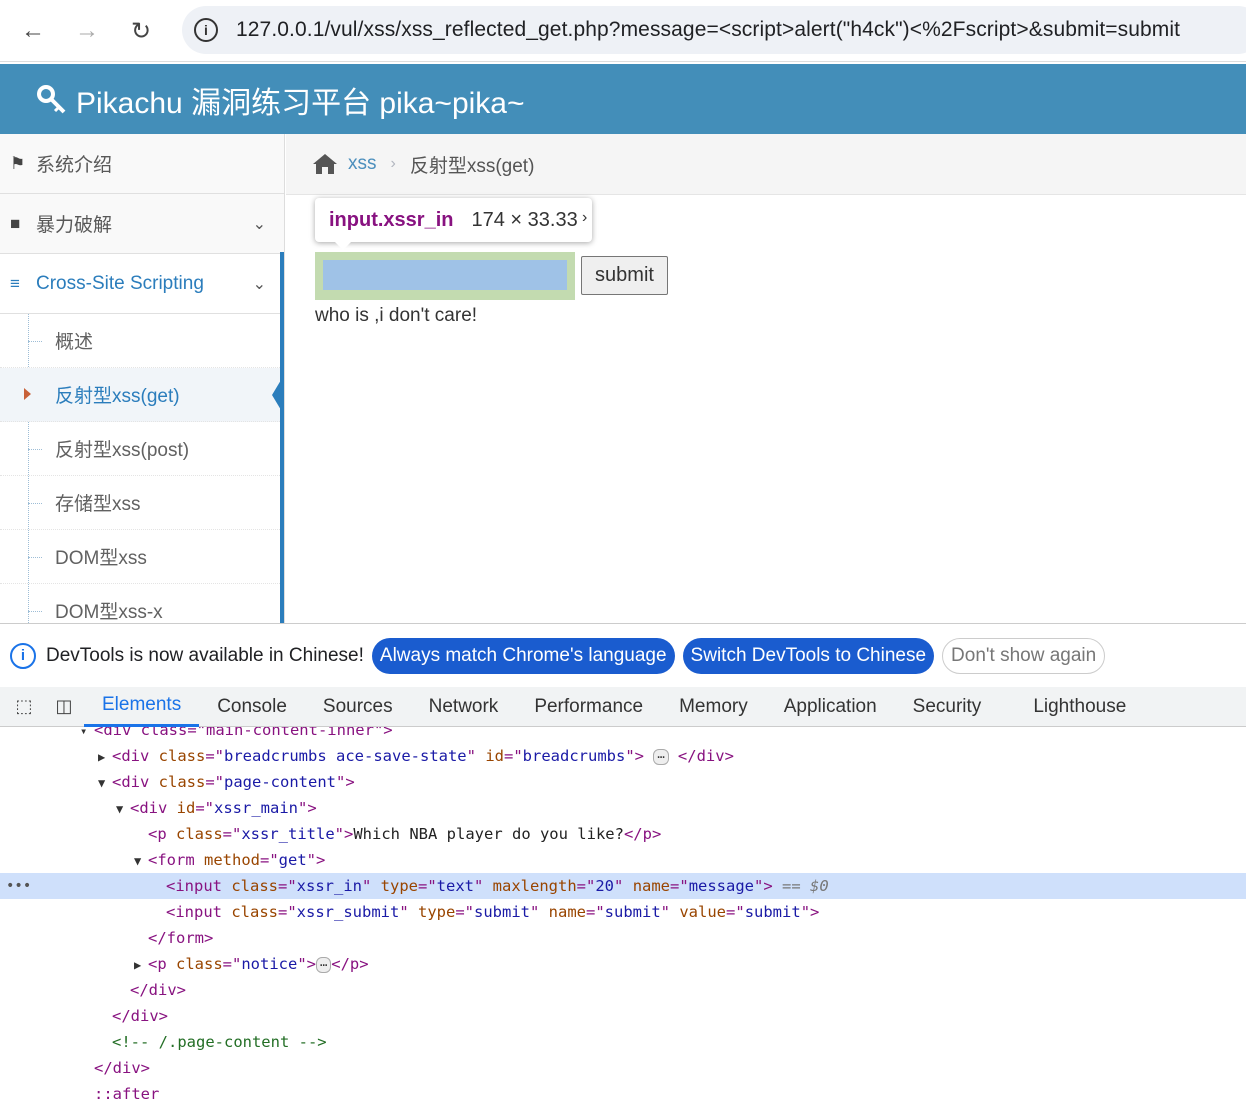  I want to click on forward-icon: →, so click(87, 31).